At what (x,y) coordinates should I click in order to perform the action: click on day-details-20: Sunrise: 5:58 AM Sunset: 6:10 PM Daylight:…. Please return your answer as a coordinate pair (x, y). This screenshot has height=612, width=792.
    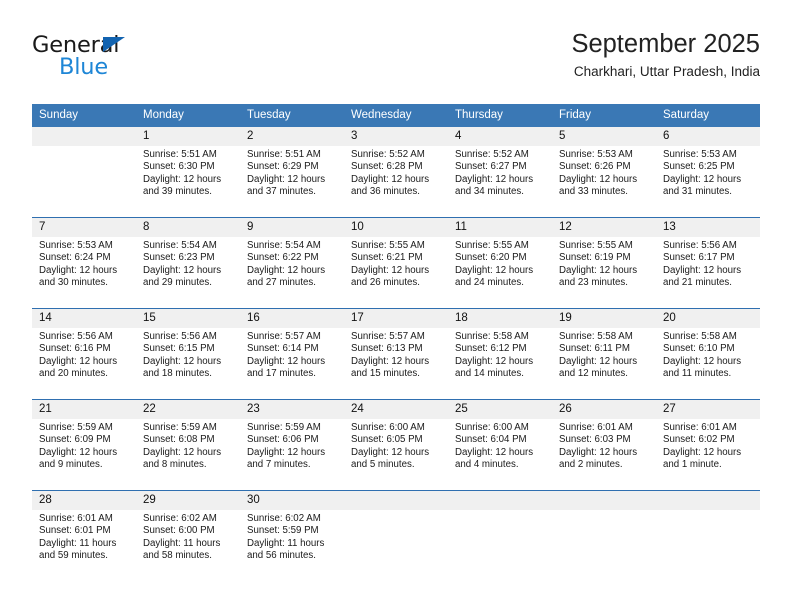
    Looking at the image, I should click on (708, 364).